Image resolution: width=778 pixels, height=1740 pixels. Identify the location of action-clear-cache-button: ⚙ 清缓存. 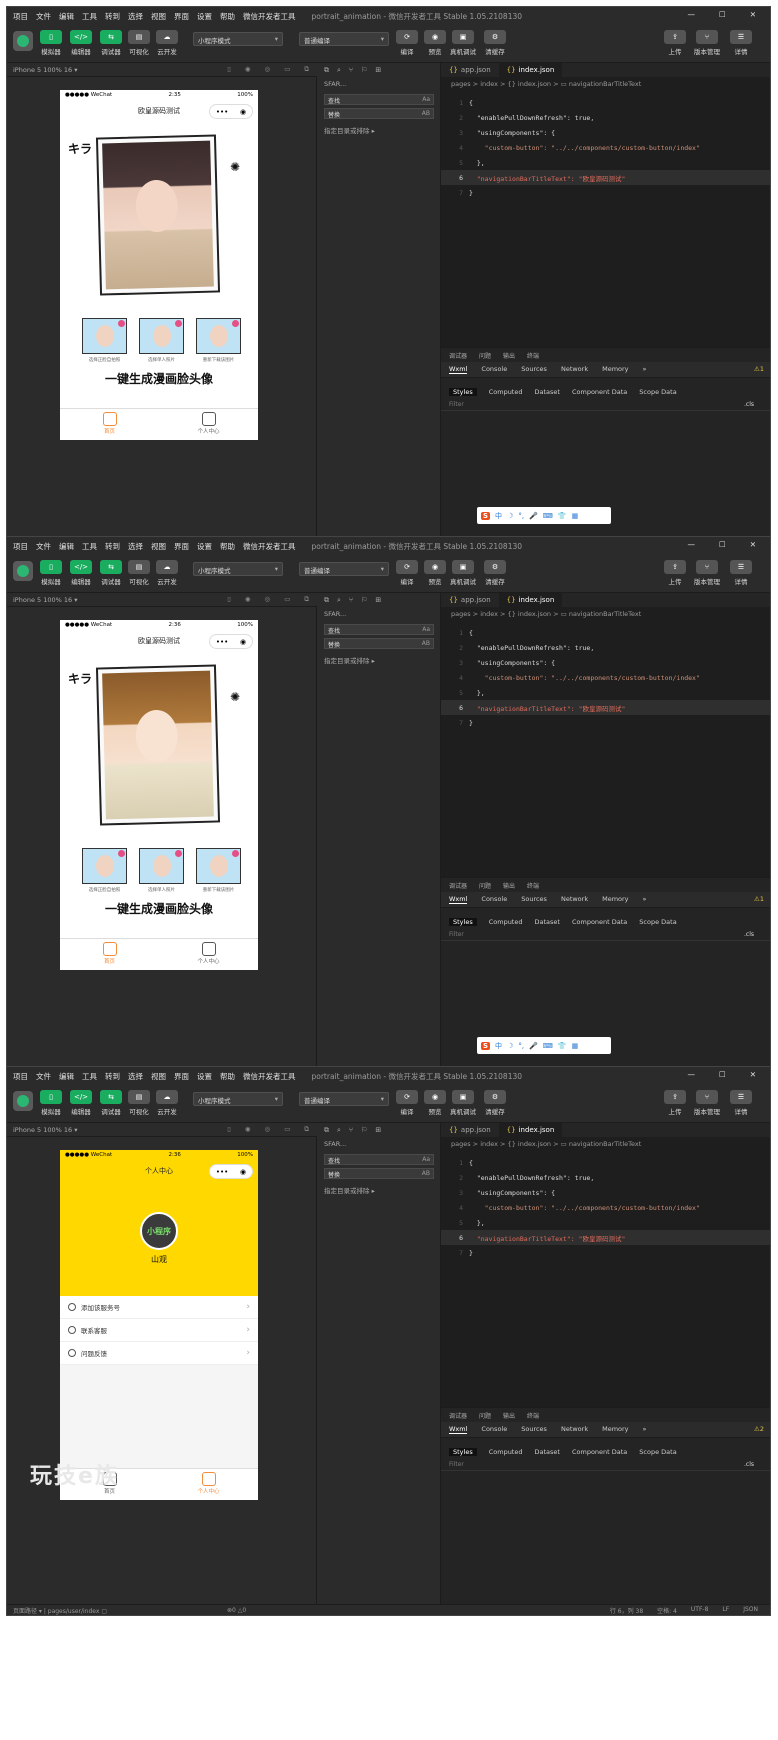
(495, 573).